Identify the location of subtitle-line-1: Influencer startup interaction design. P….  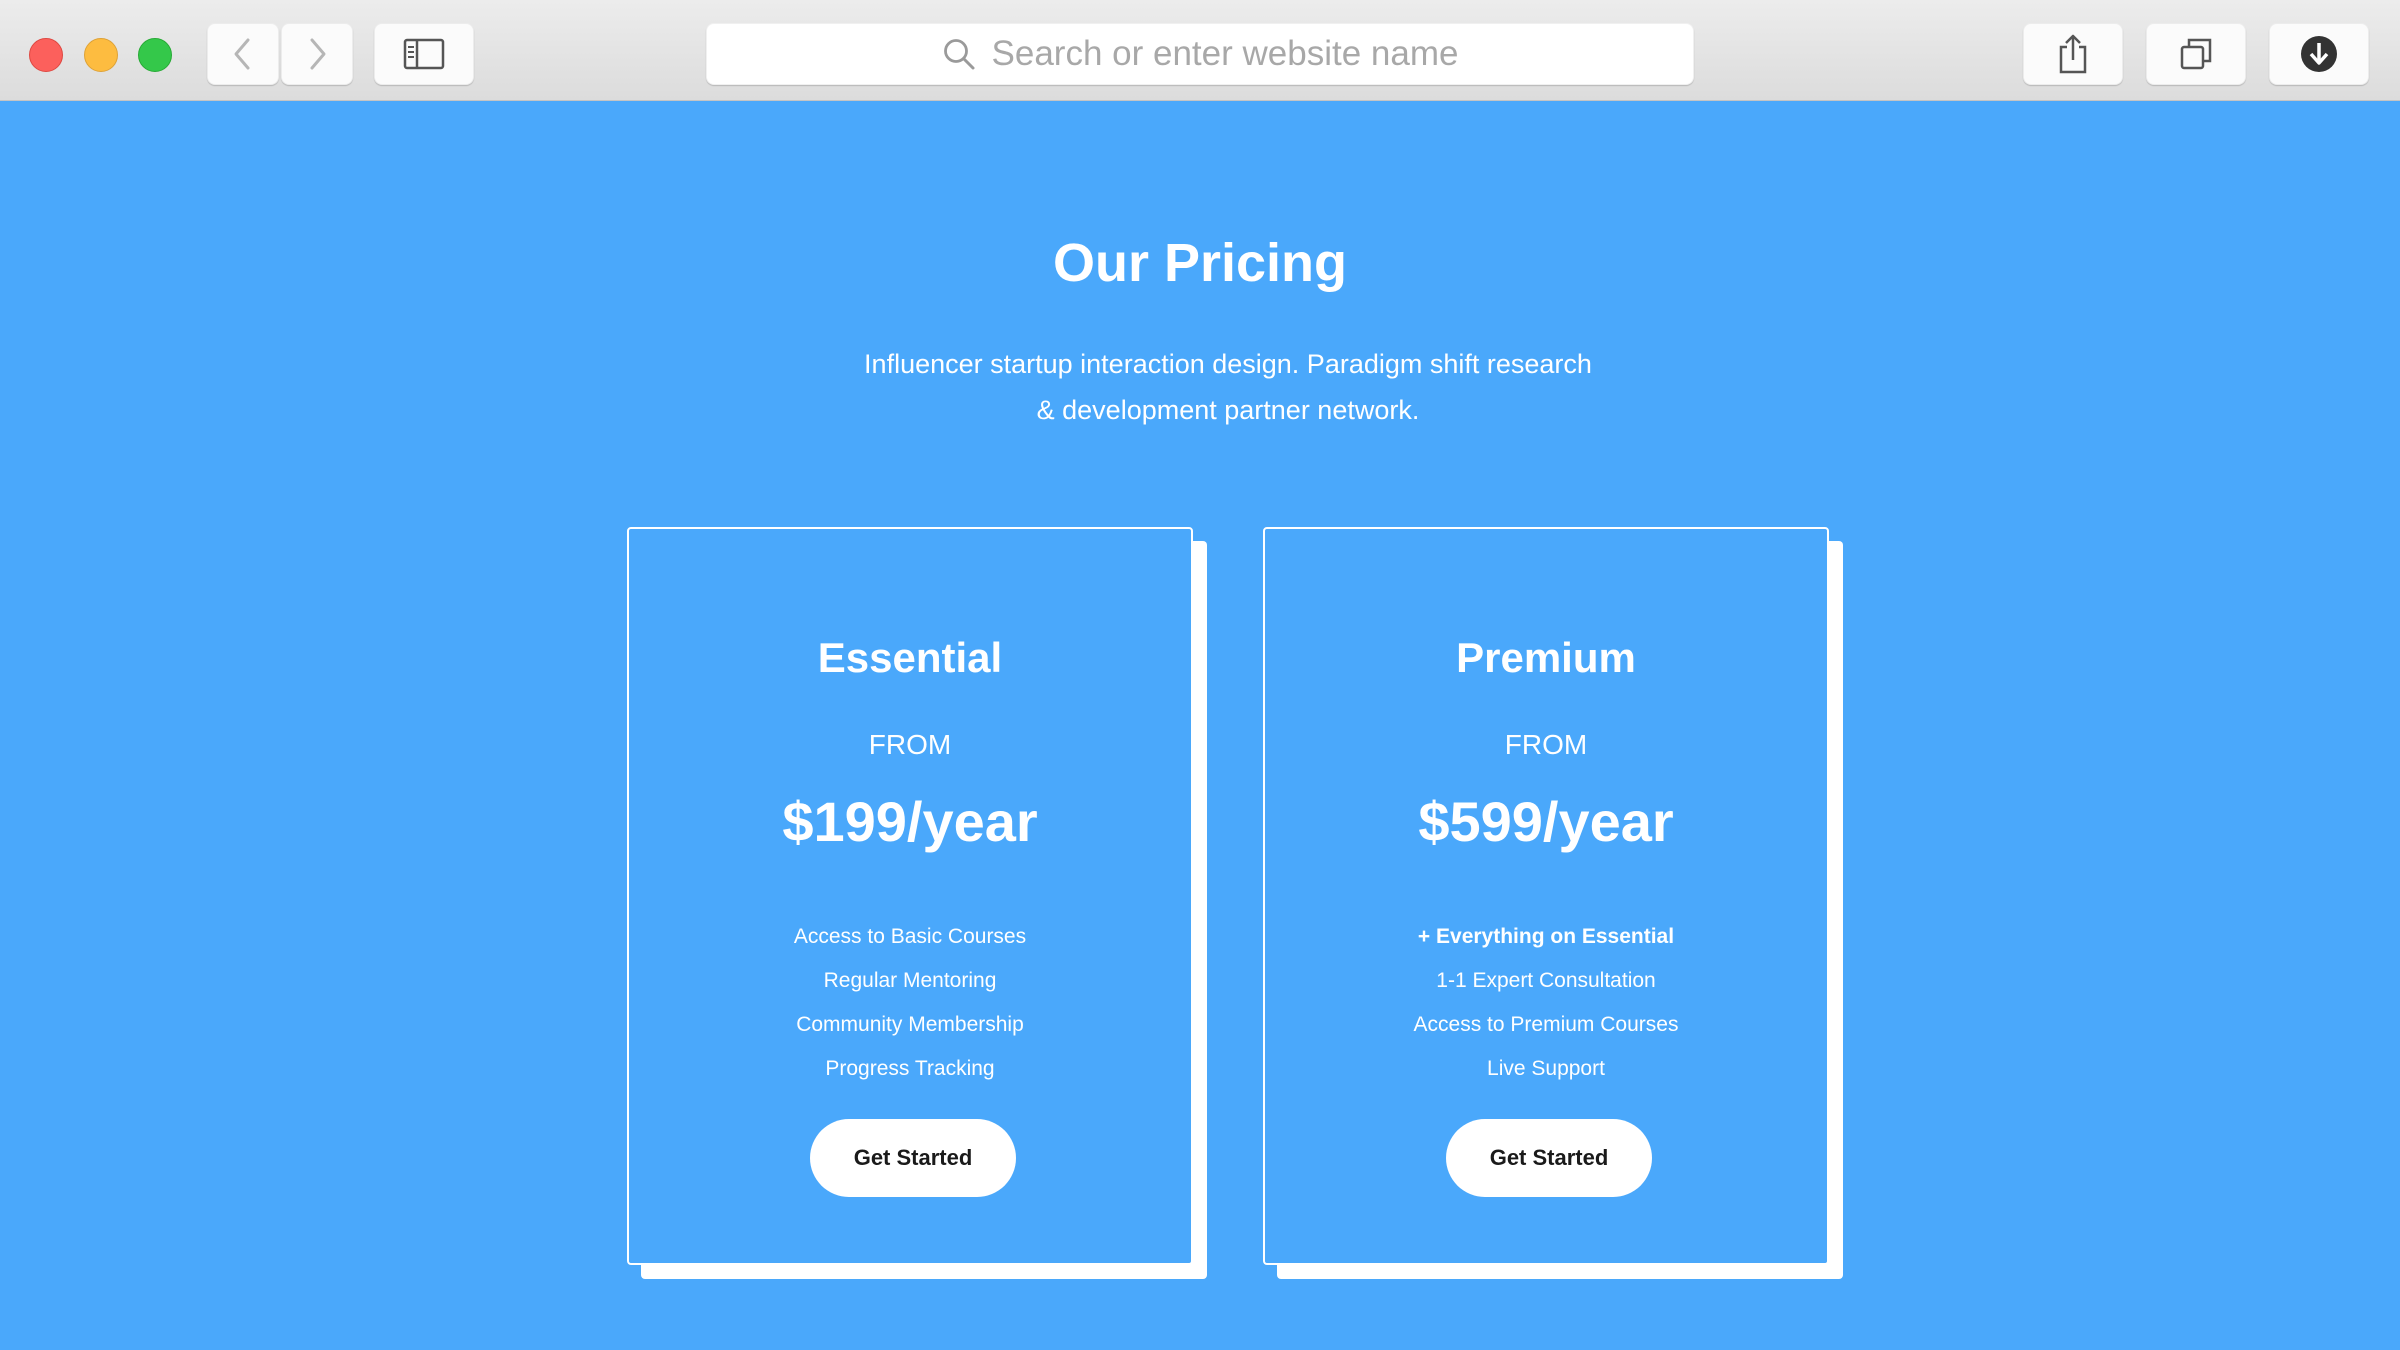
(1228, 364).